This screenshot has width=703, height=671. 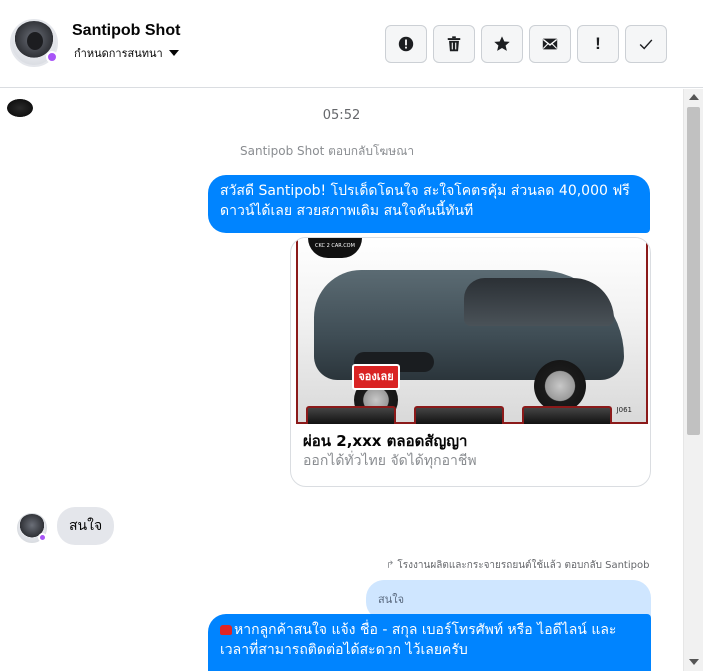 What do you see at coordinates (126, 31) in the screenshot?
I see `contact-name: Santipob Shot` at bounding box center [126, 31].